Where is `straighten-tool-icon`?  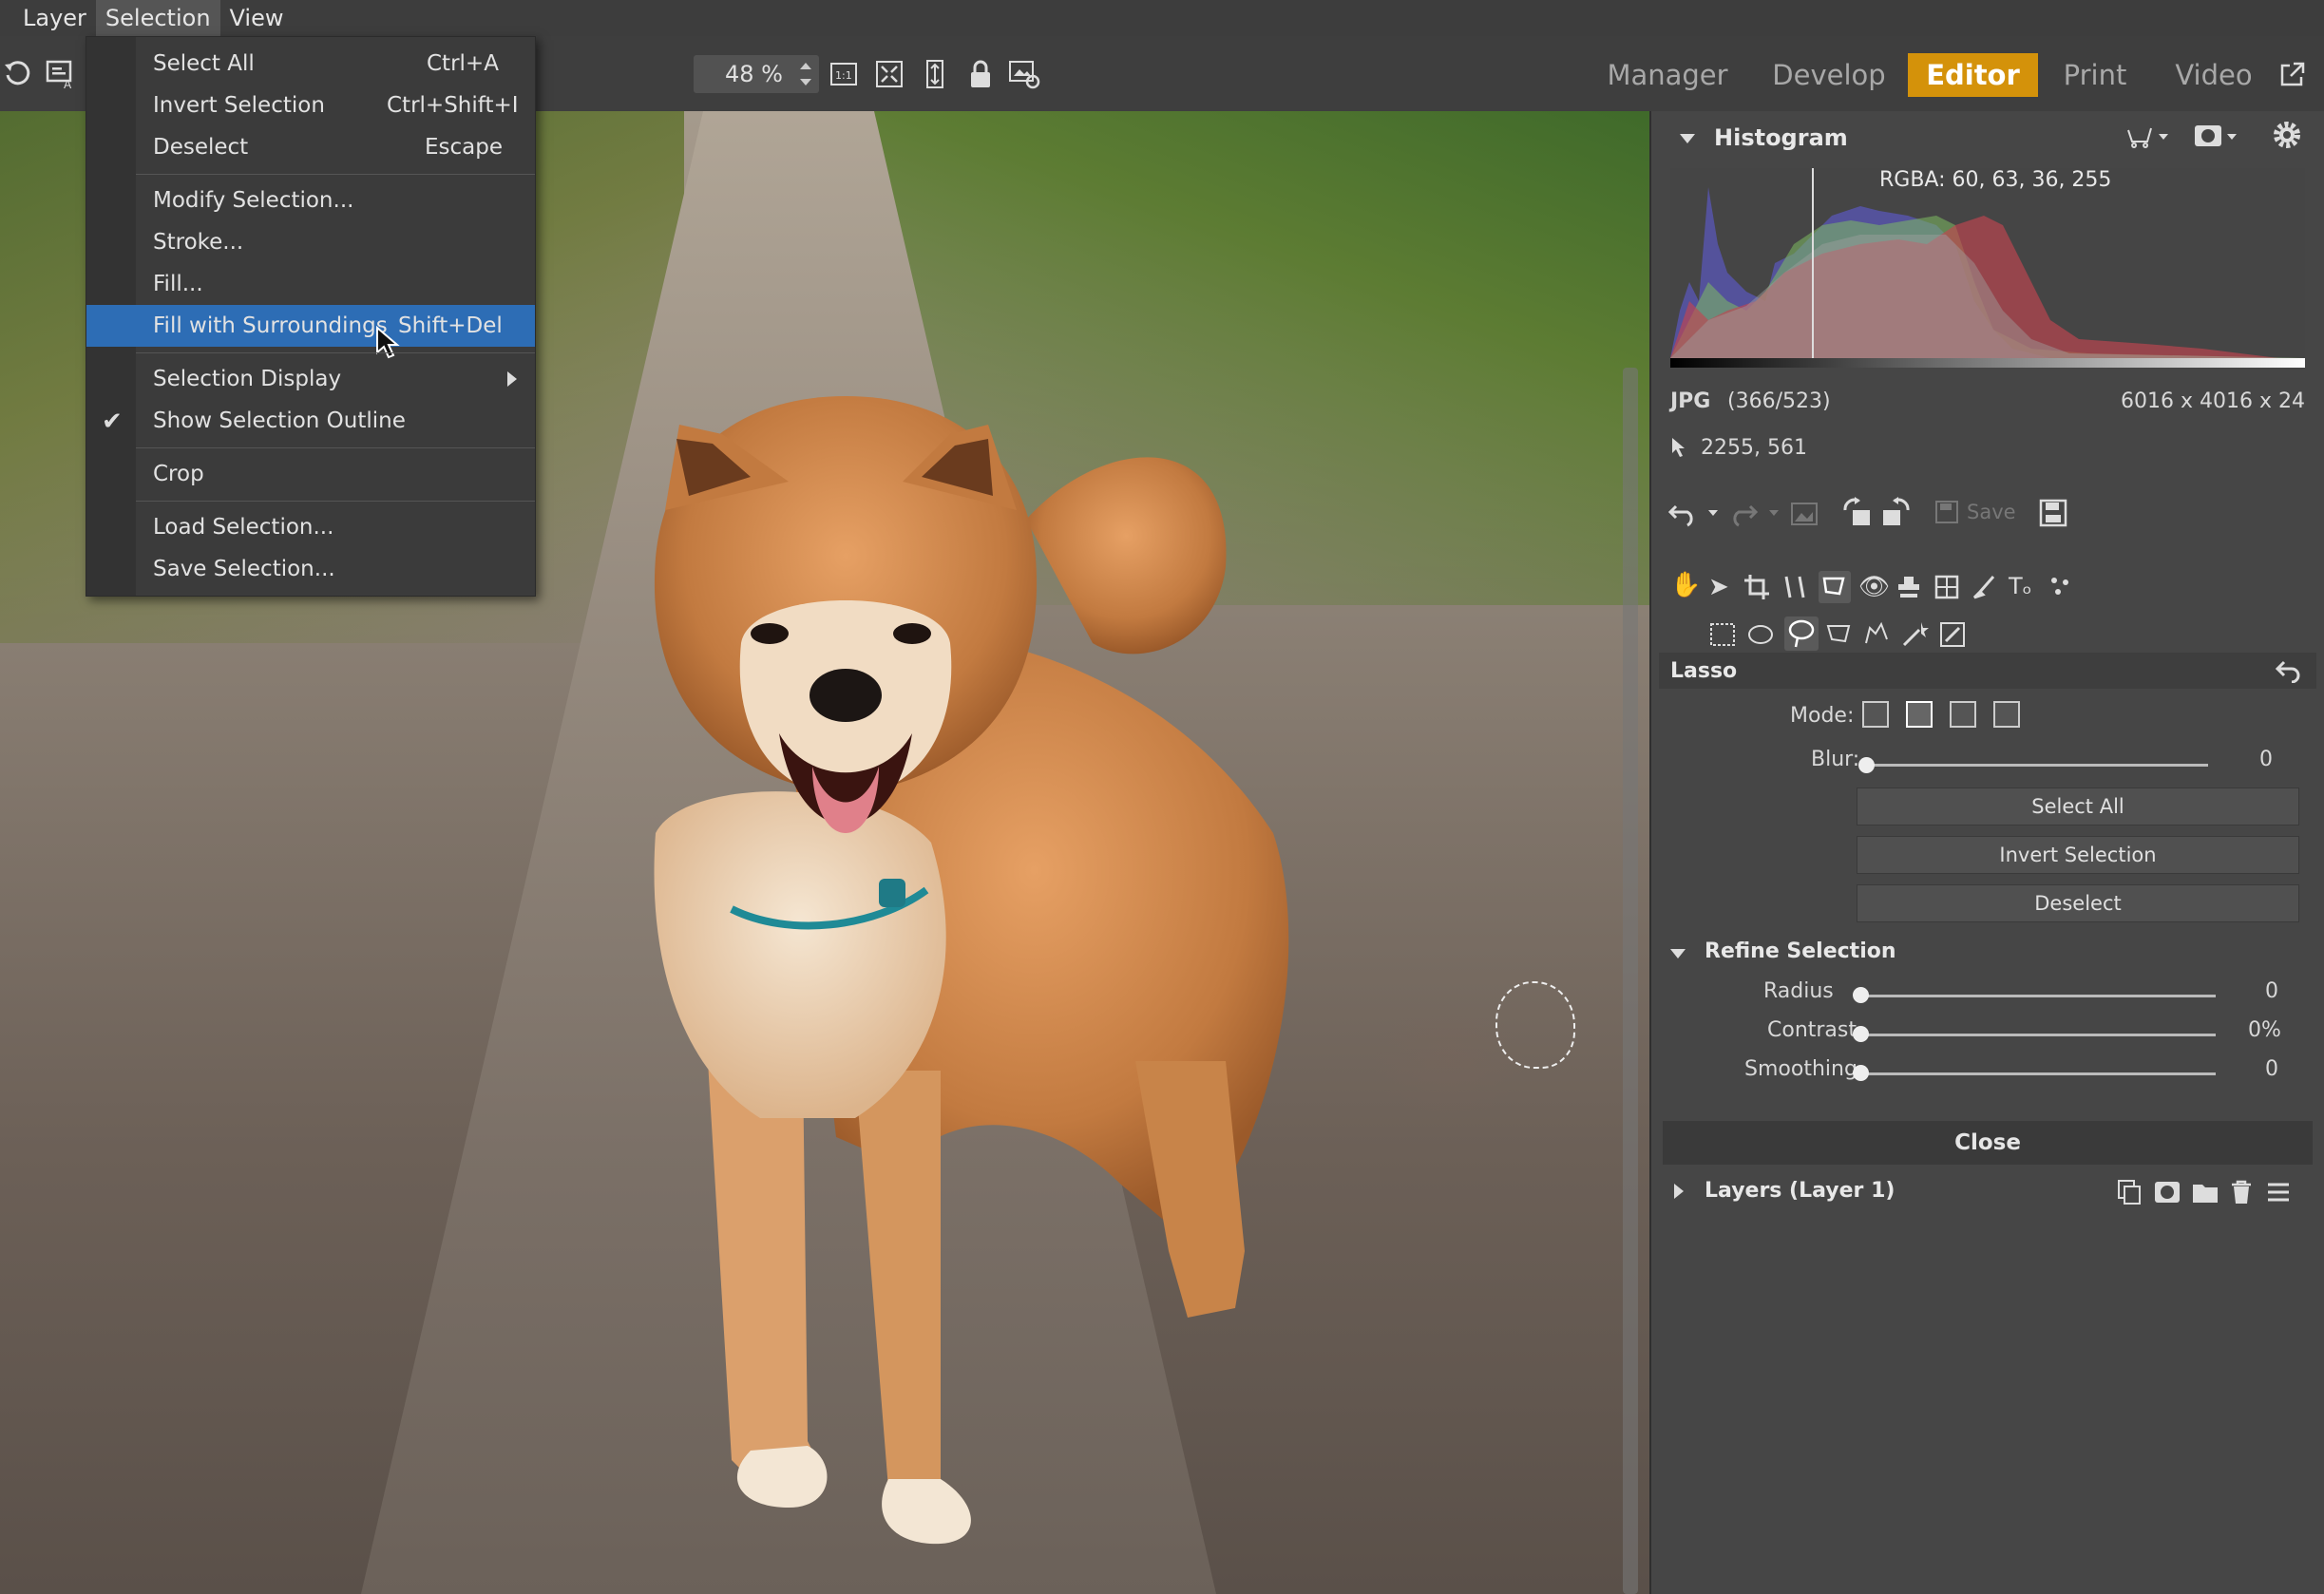
straighten-tool-icon is located at coordinates (1795, 587).